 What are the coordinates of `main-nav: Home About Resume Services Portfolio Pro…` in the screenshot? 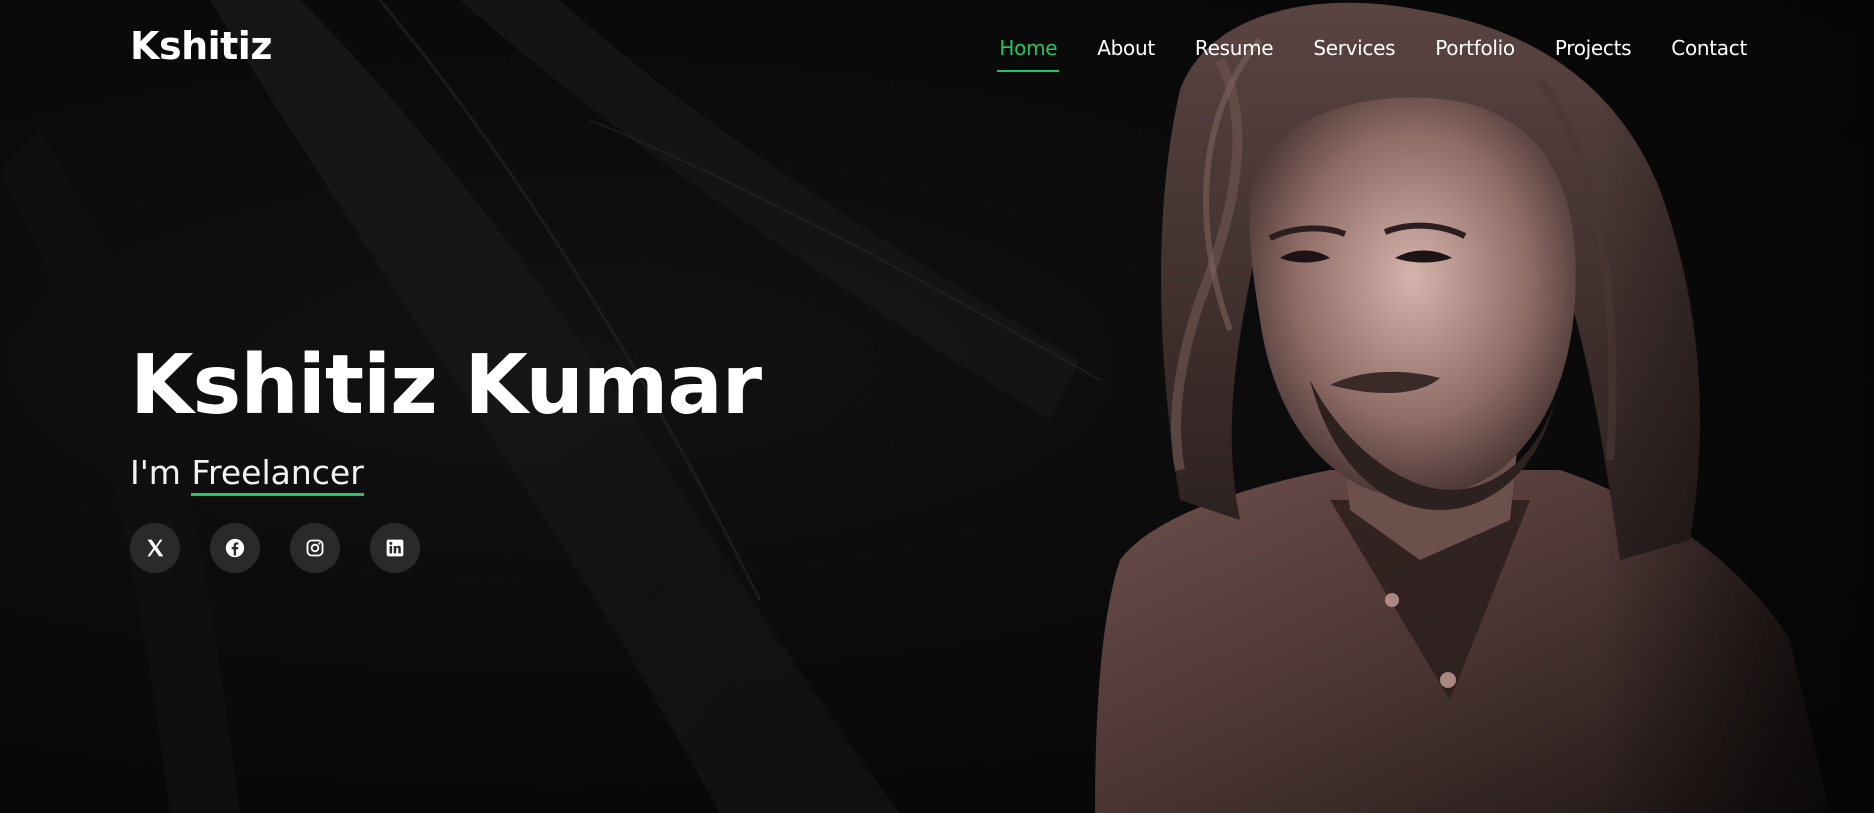 It's located at (1353, 54).